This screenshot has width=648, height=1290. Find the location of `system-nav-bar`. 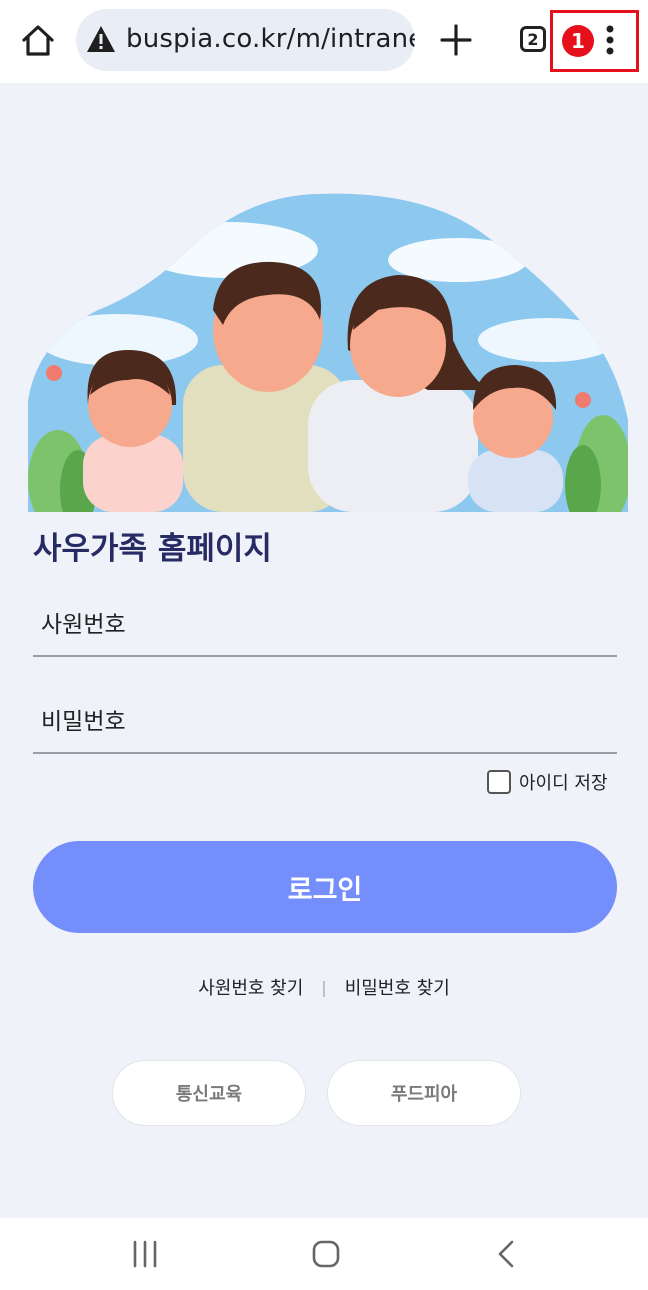

system-nav-bar is located at coordinates (324, 1254).